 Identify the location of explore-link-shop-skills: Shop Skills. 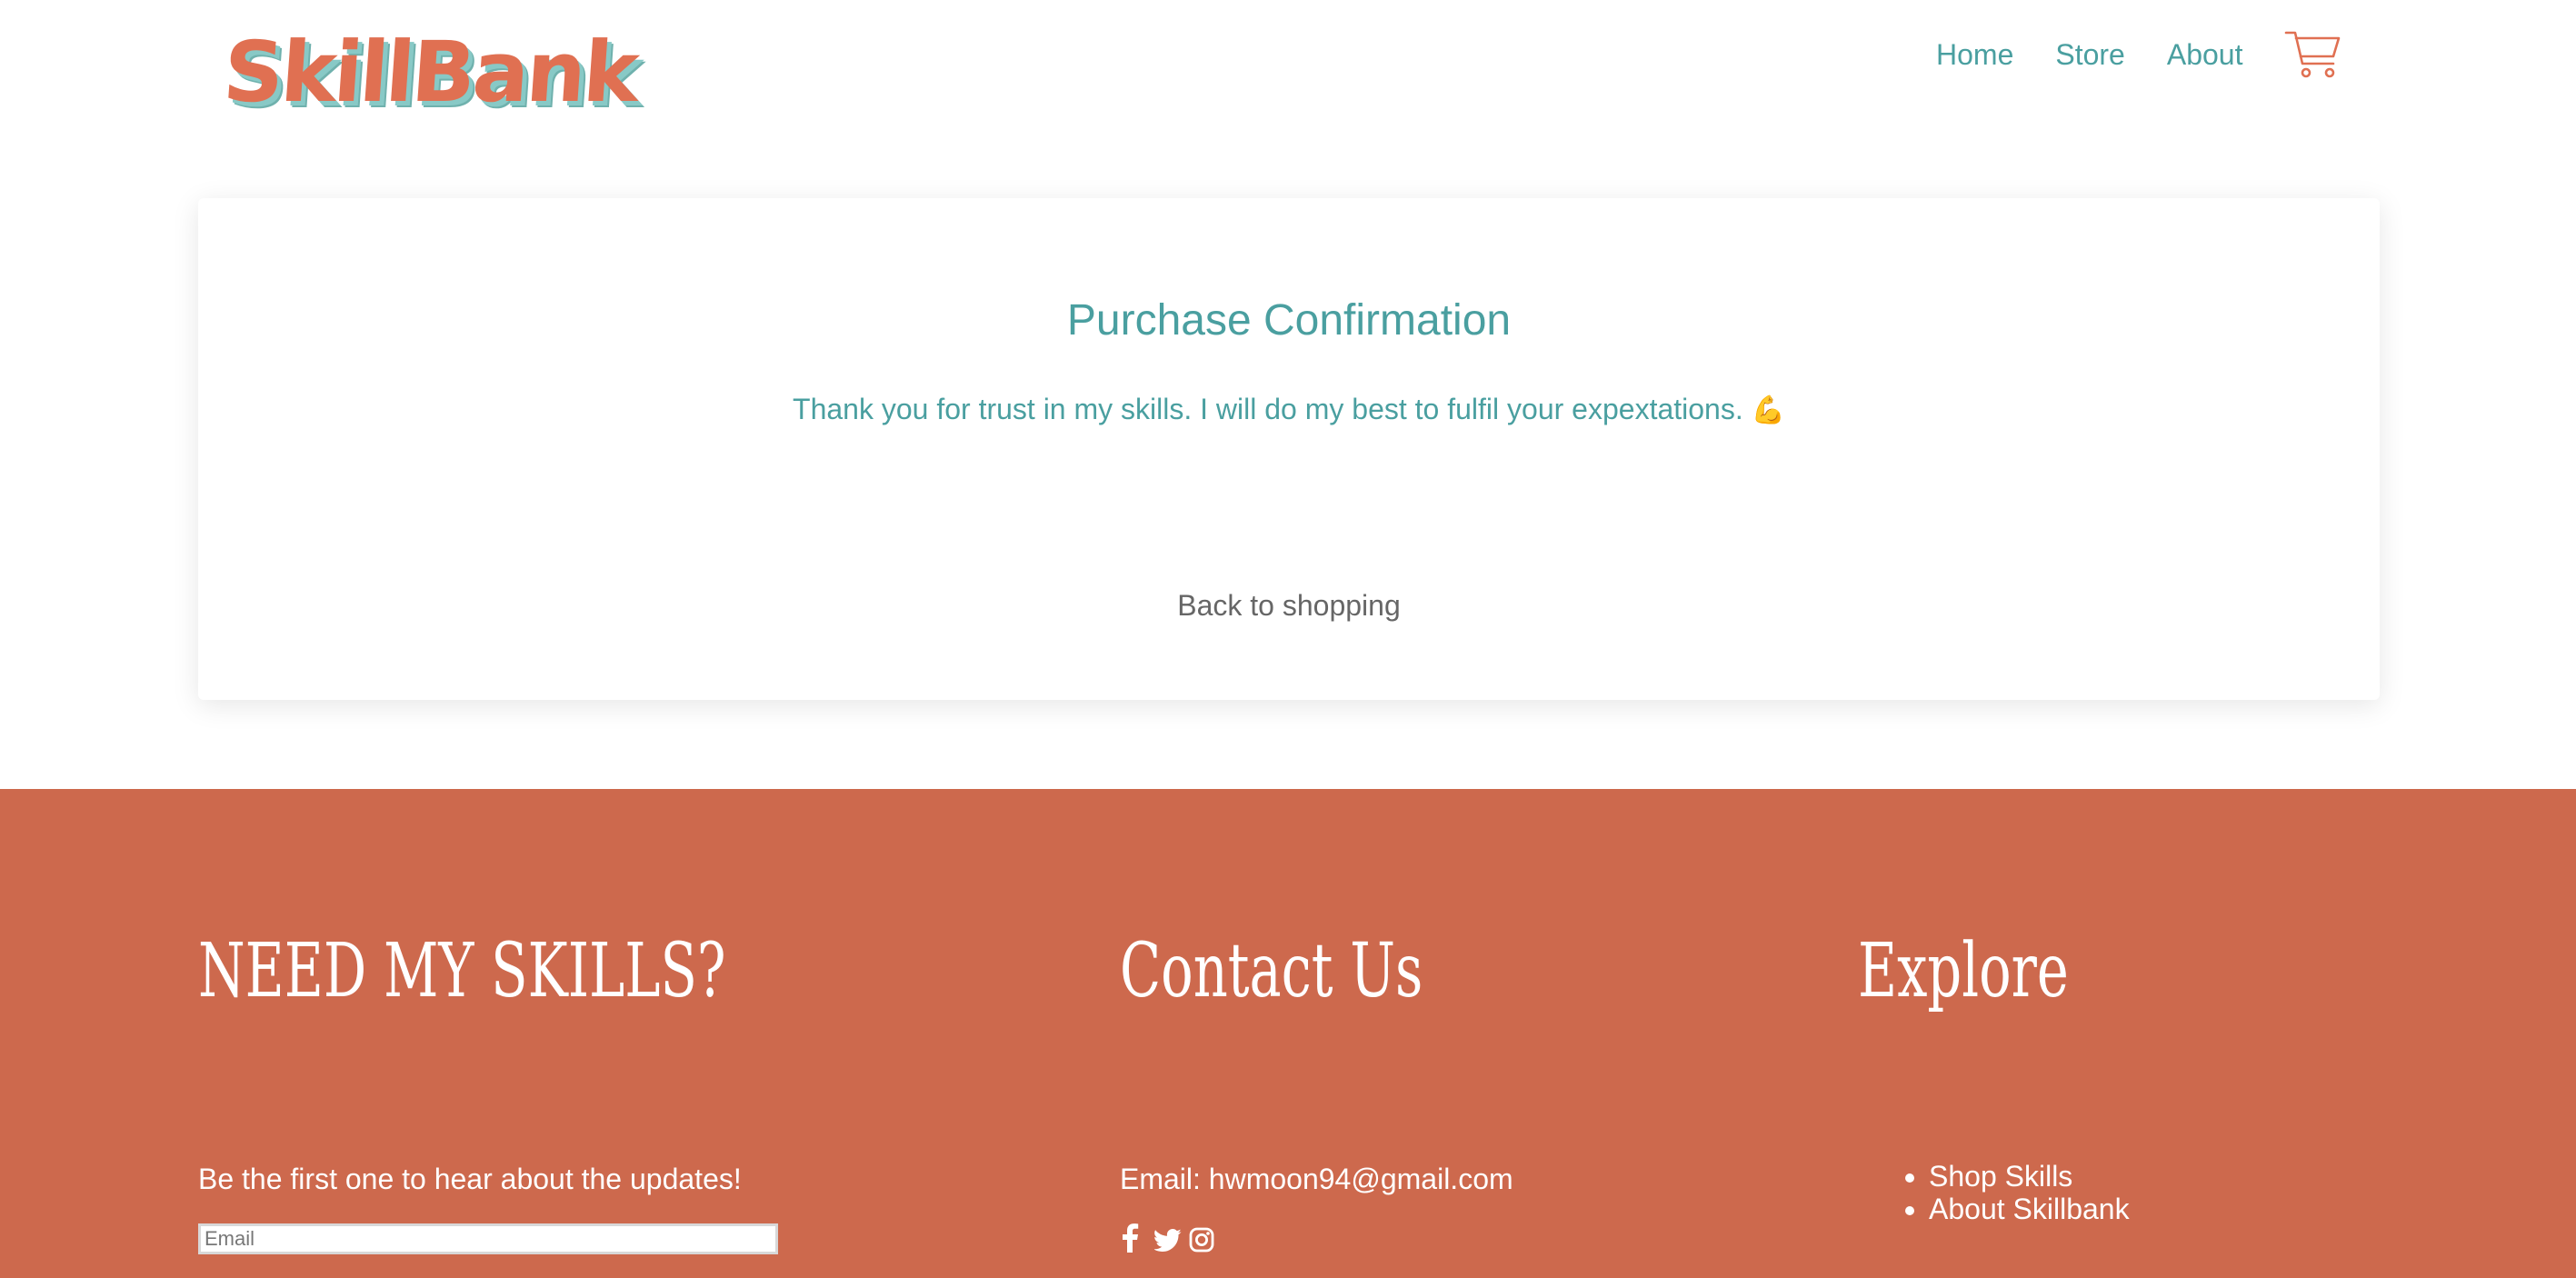
(2030, 1176).